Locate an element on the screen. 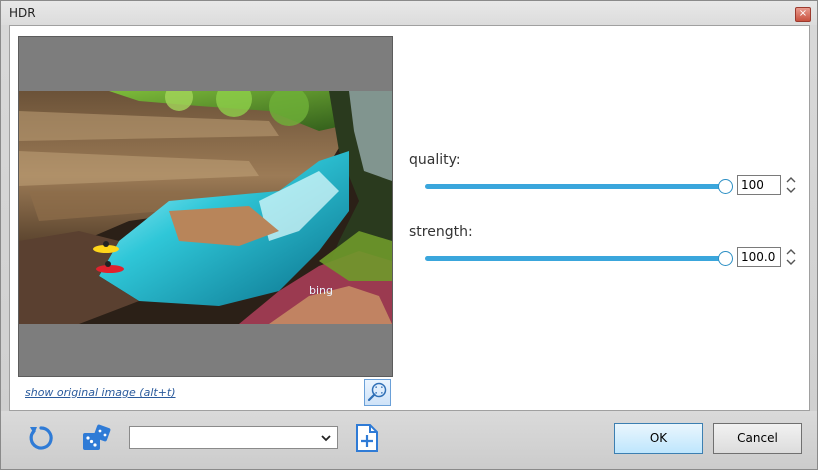 The image size is (818, 470). quality-spinner-icon is located at coordinates (791, 185).